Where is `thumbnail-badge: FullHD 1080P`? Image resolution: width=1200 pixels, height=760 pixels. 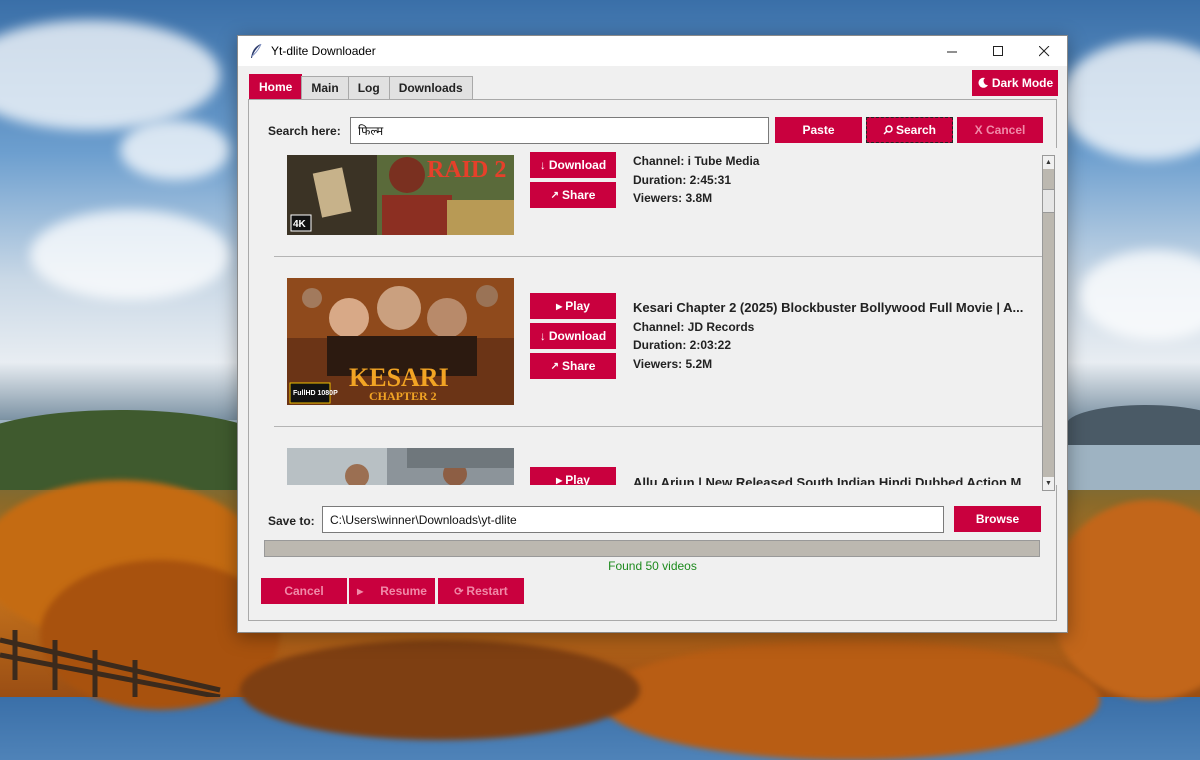 thumbnail-badge: FullHD 1080P is located at coordinates (315, 393).